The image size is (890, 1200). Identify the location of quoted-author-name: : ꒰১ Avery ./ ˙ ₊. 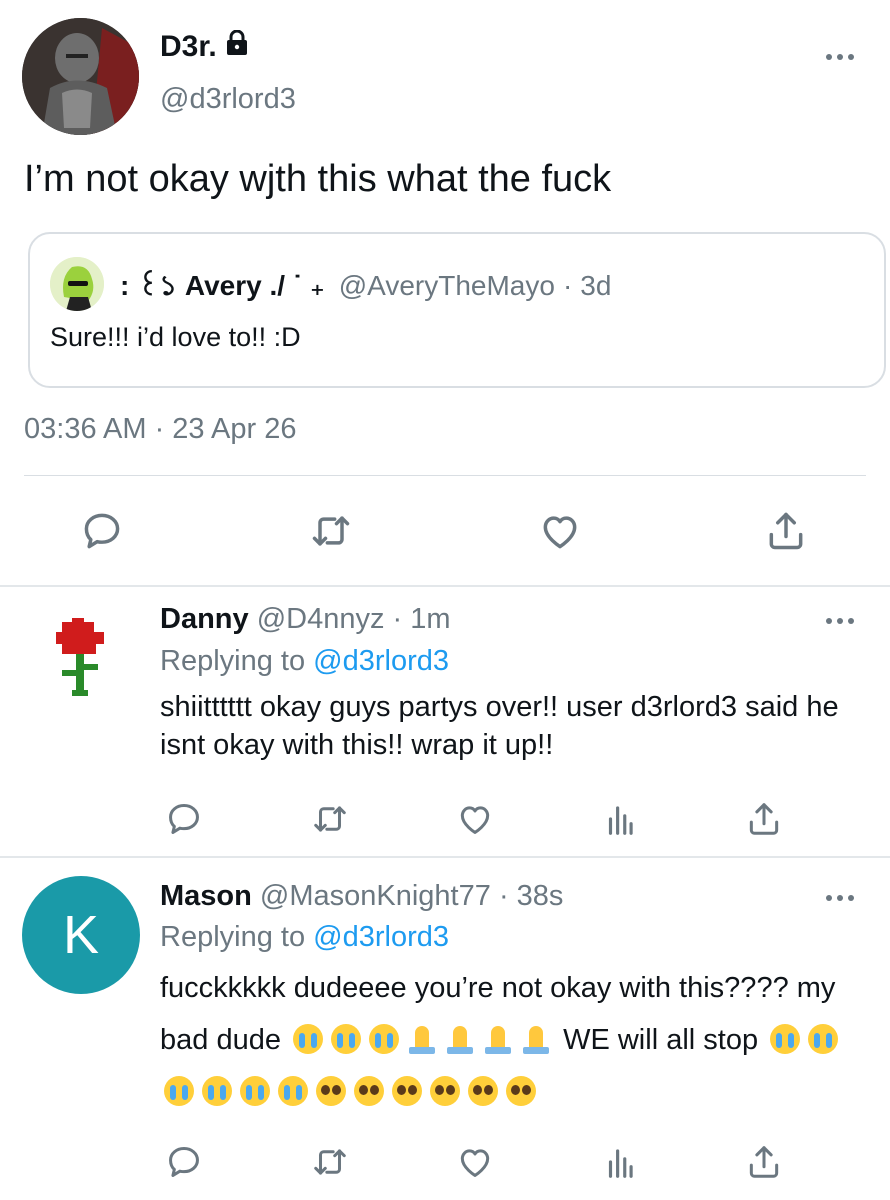
(222, 285).